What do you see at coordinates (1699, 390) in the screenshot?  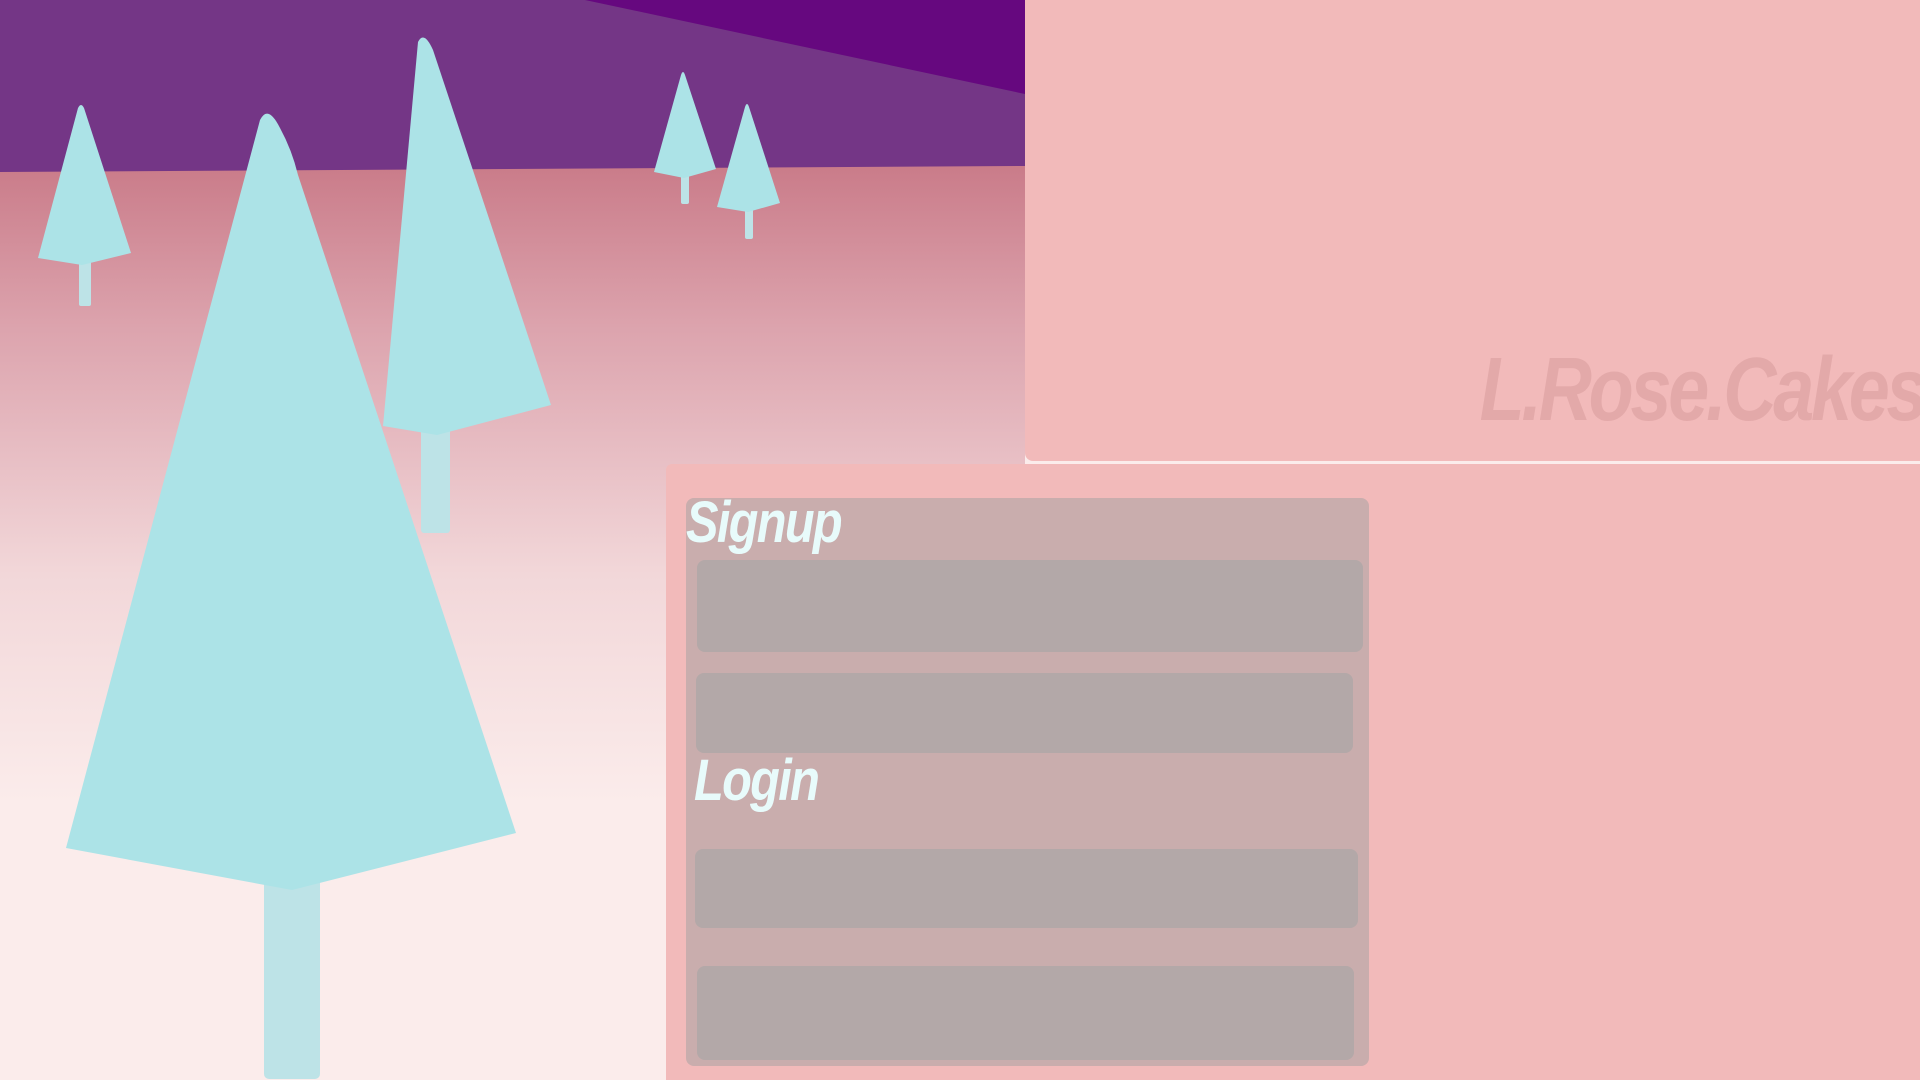 I see `brand-logo: L.Rose.Cakes` at bounding box center [1699, 390].